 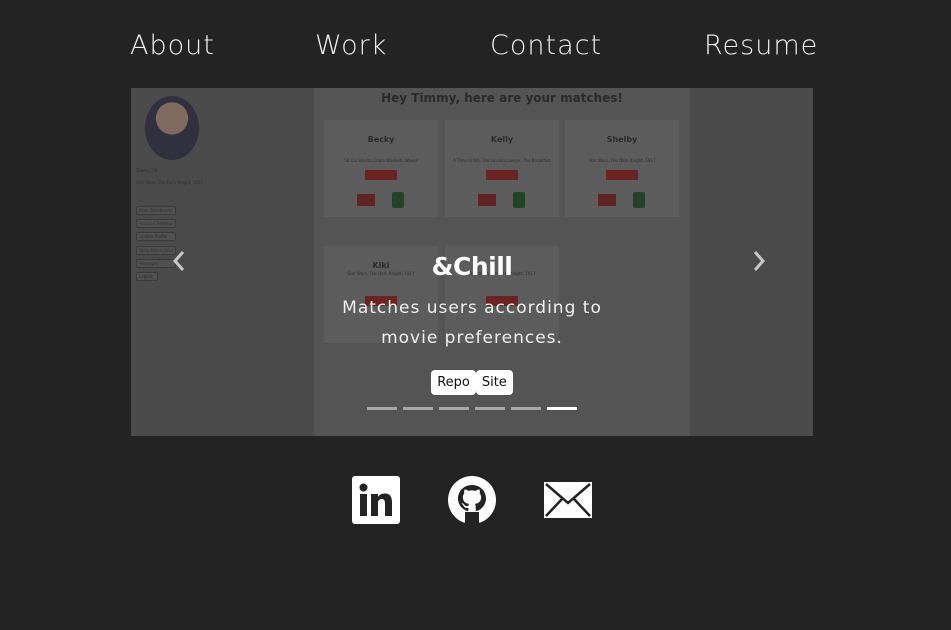 What do you see at coordinates (502, 98) in the screenshot?
I see `screenshot-title: Hey Timmy, here are your matches!` at bounding box center [502, 98].